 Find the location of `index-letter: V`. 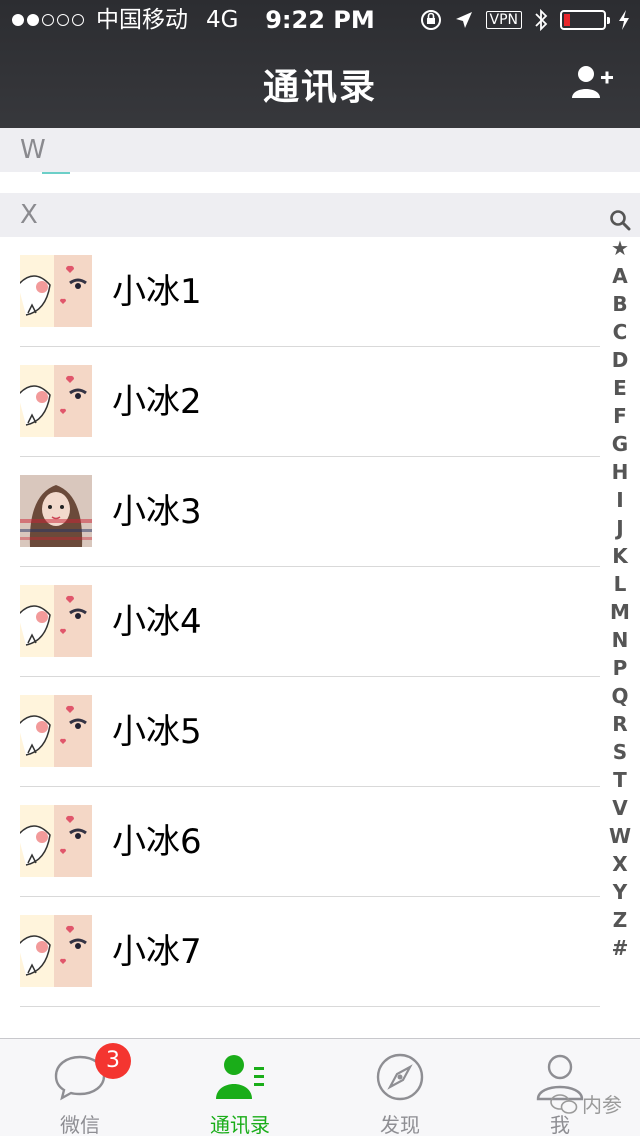

index-letter: V is located at coordinates (620, 808).